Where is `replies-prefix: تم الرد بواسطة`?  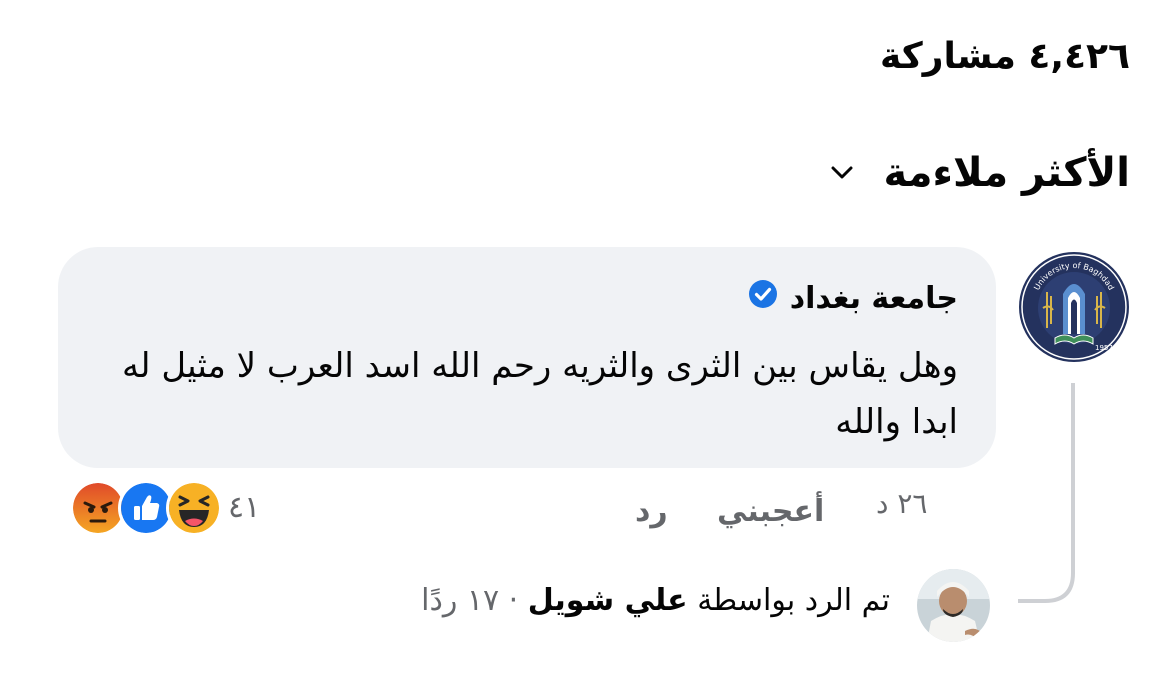 replies-prefix: تم الرد بواسطة is located at coordinates (793, 600).